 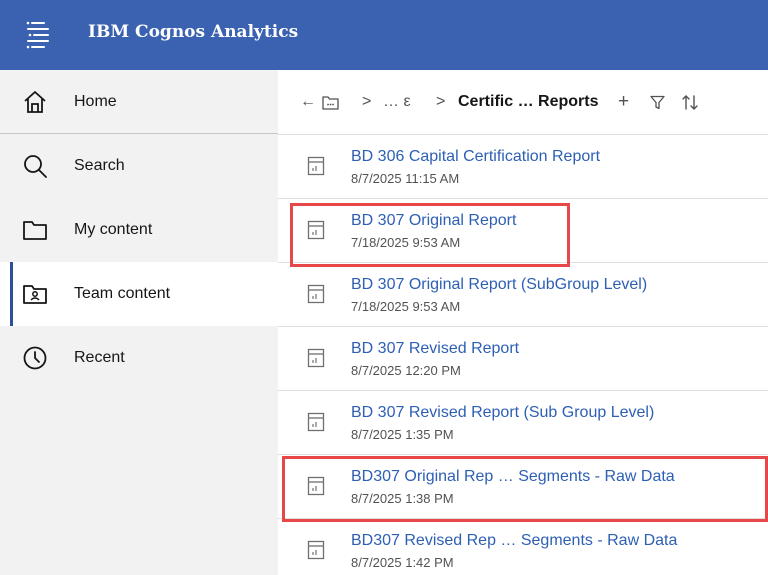 What do you see at coordinates (35, 166) in the screenshot?
I see `search-icon` at bounding box center [35, 166].